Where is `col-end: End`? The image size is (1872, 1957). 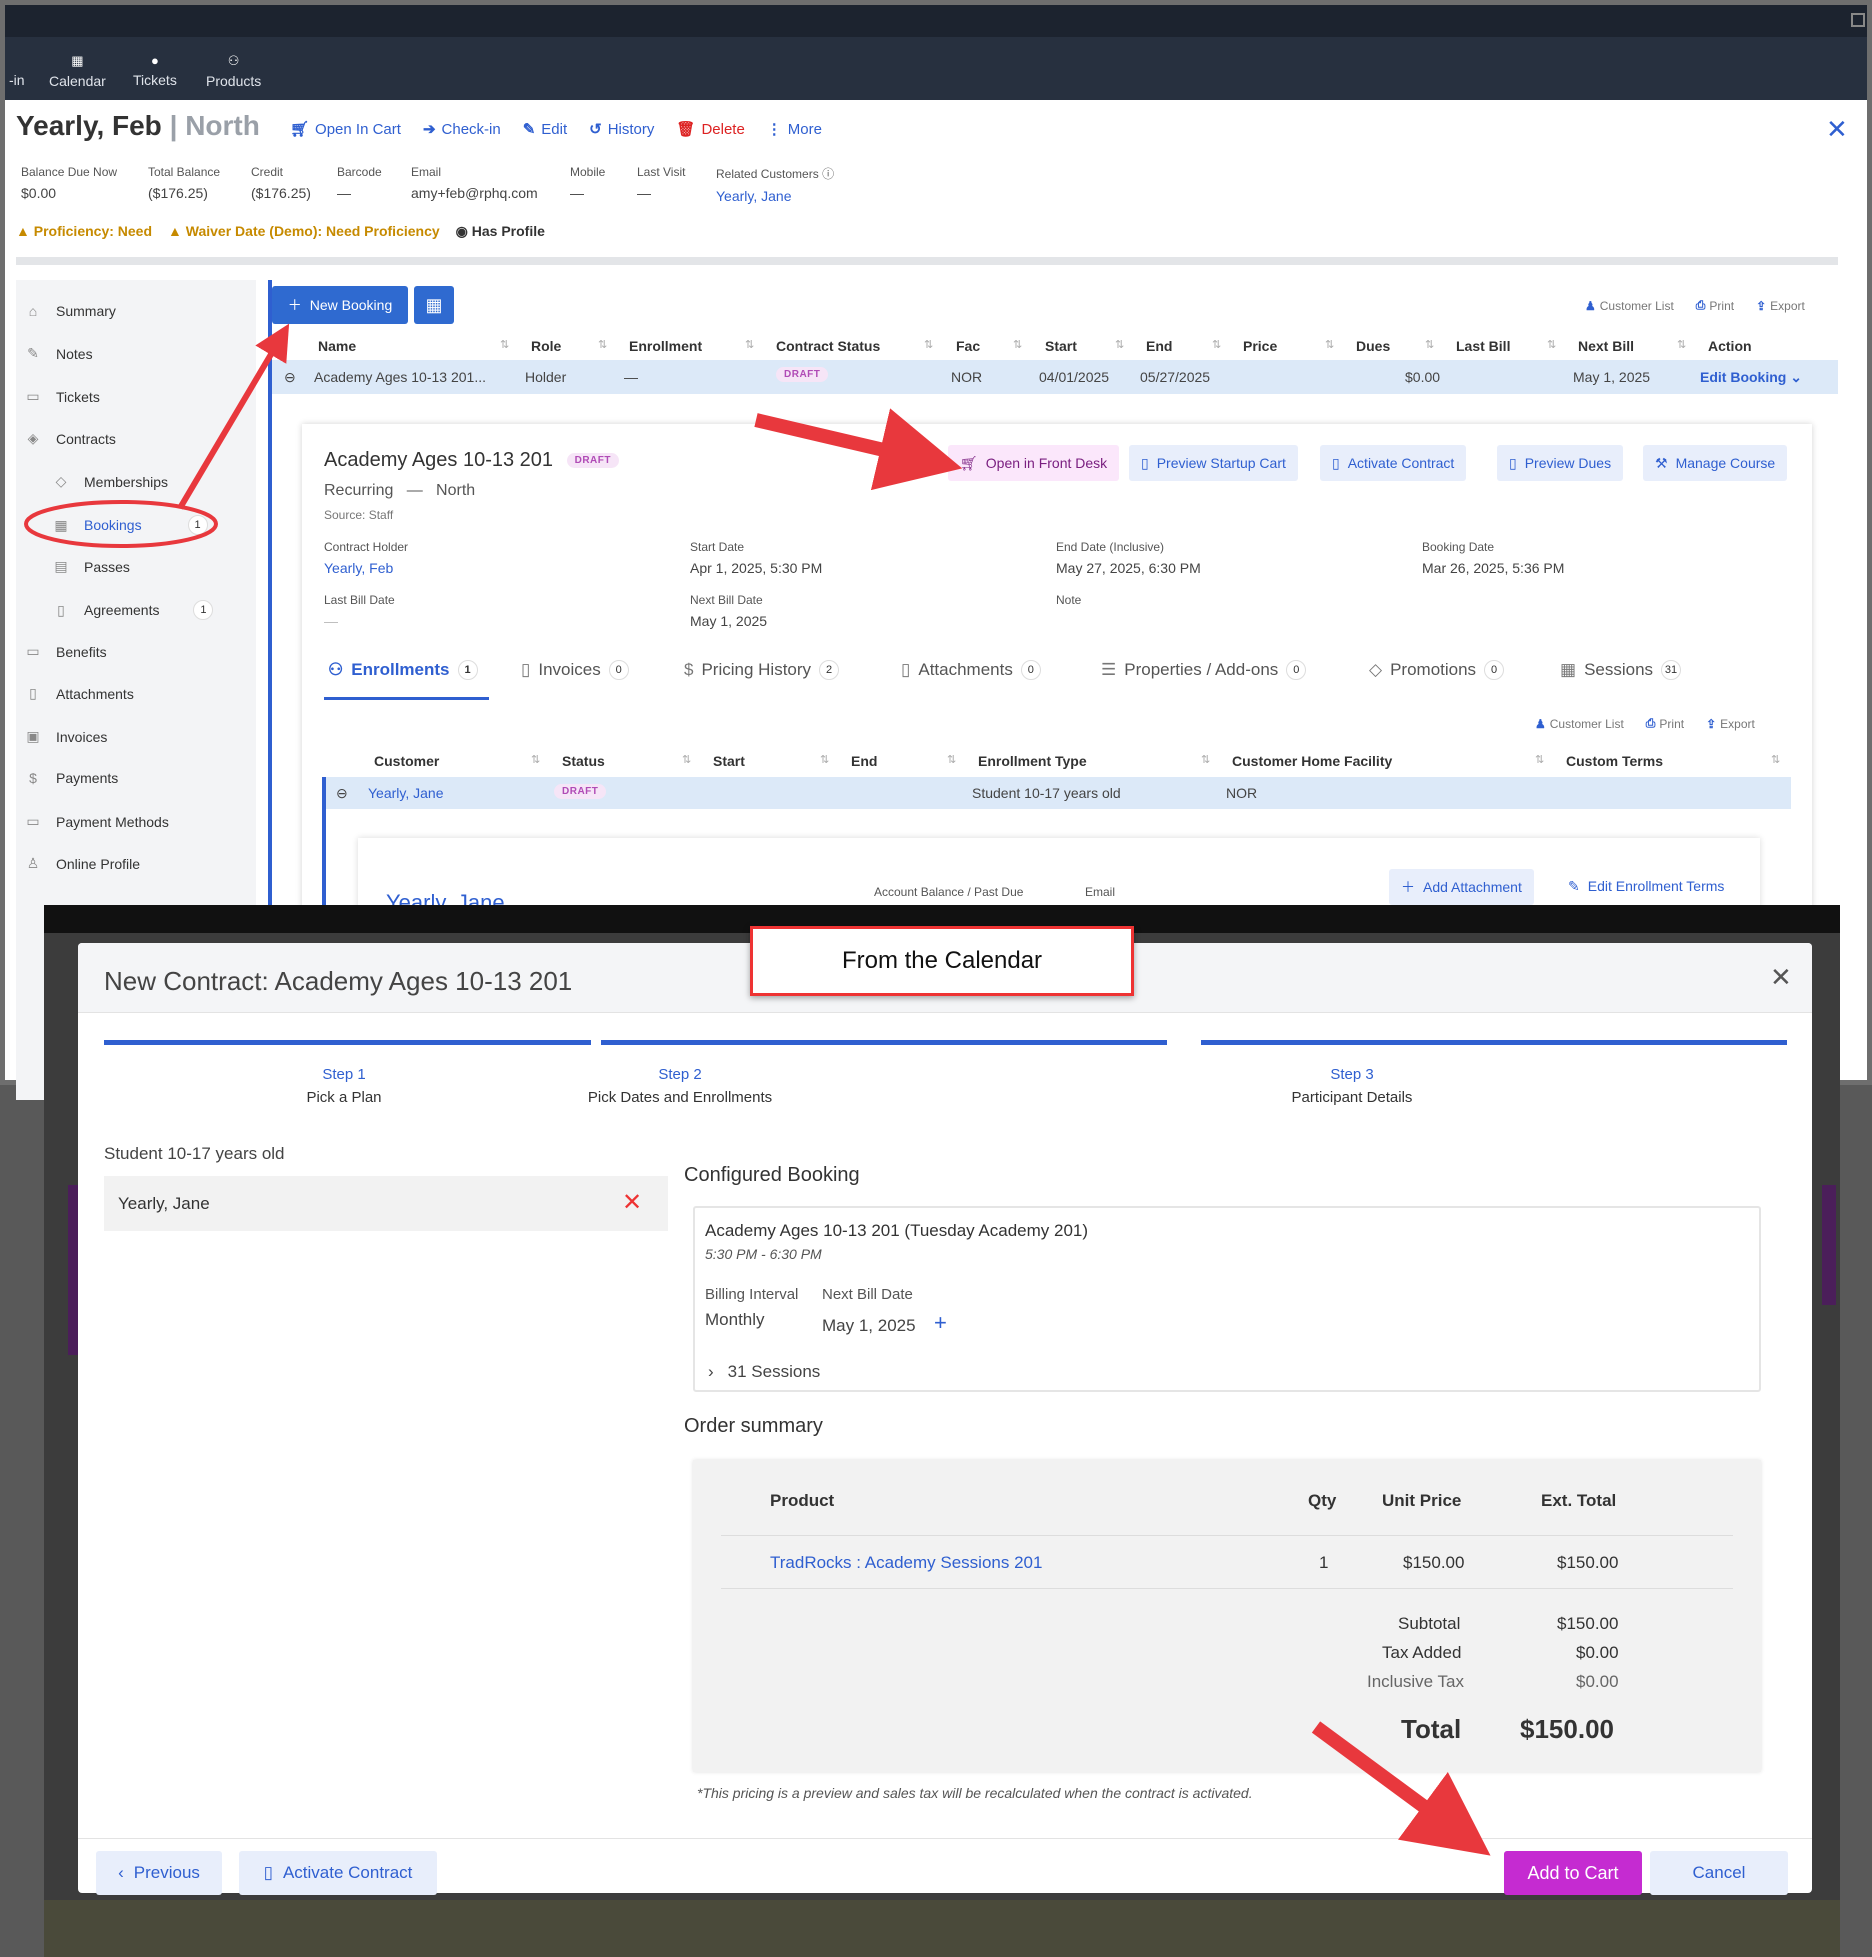
col-end: End is located at coordinates (1159, 346).